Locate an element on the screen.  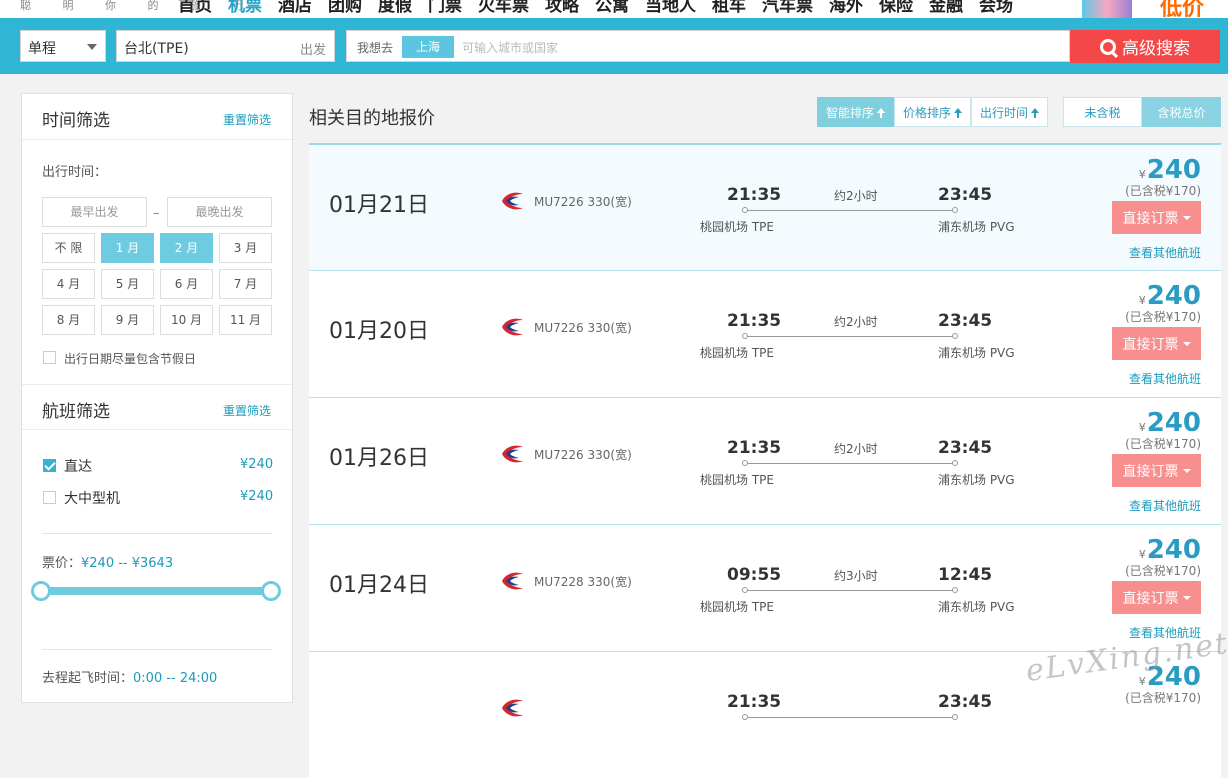
currency-symbol: ¥ is located at coordinates (1142, 427).